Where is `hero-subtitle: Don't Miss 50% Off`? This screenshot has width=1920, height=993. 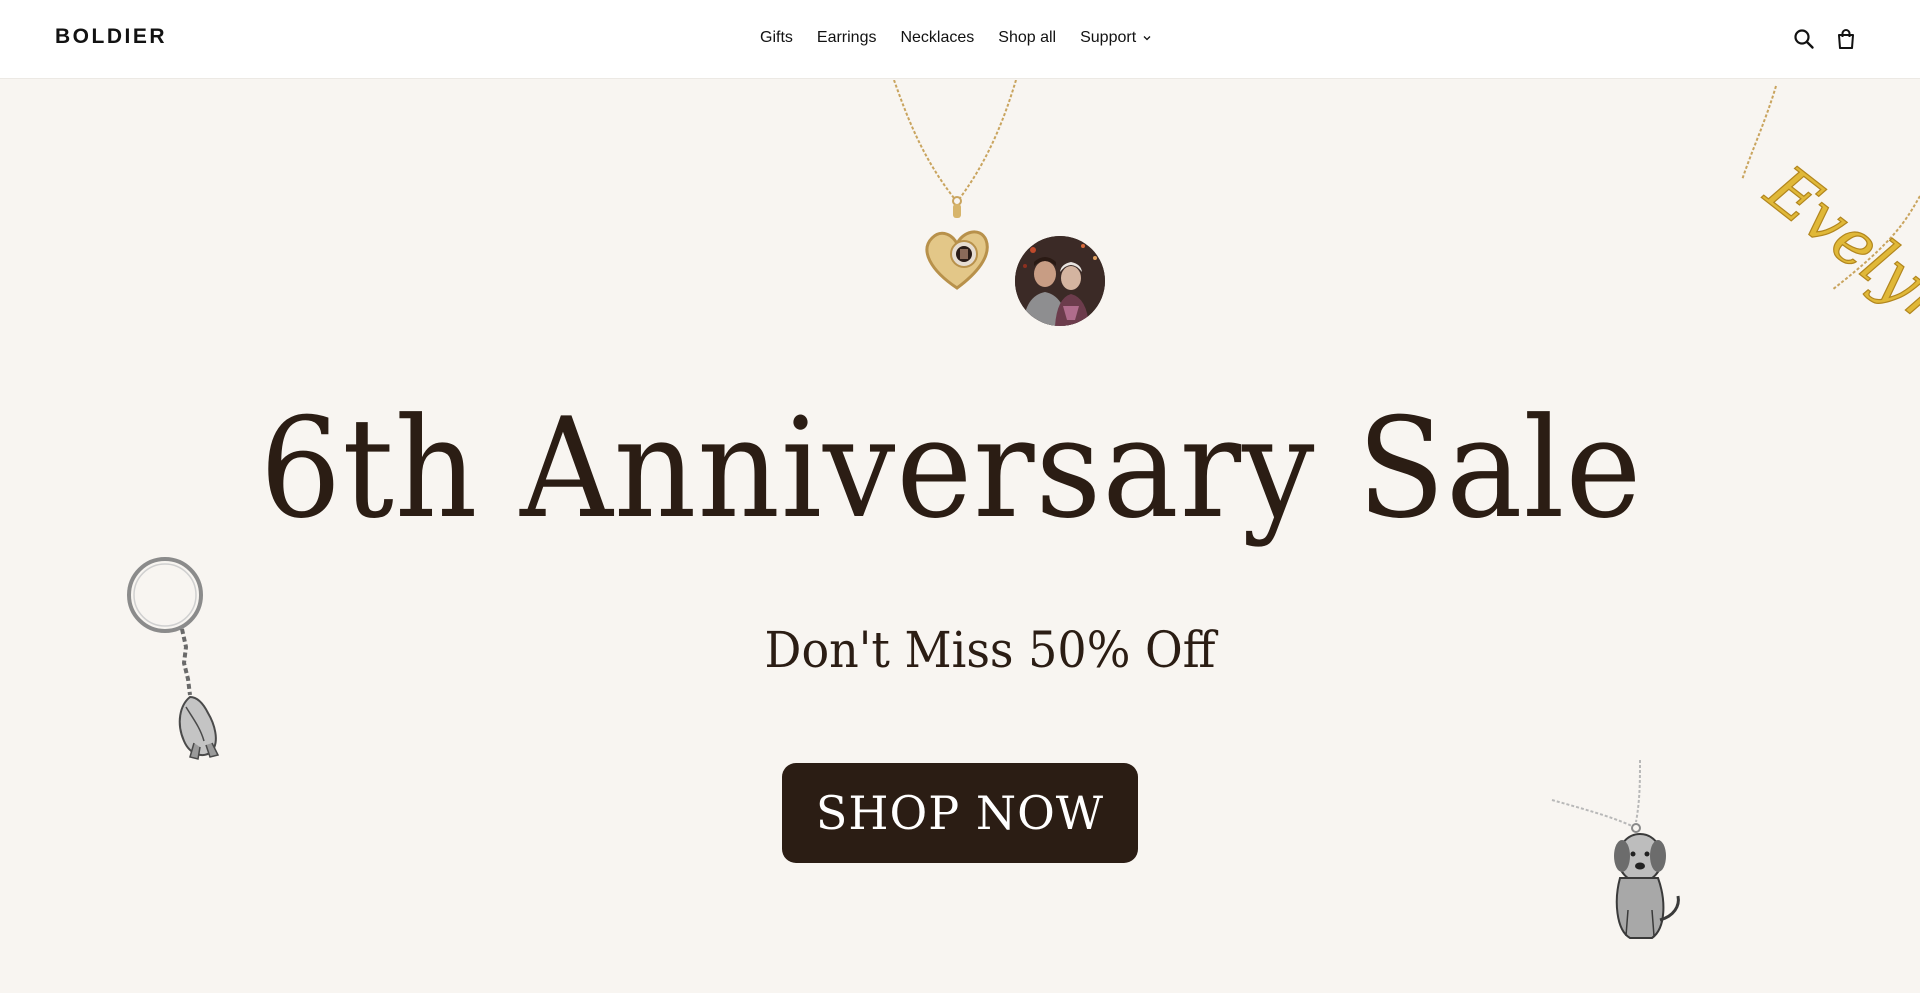 hero-subtitle: Don't Miss 50% Off is located at coordinates (990, 650).